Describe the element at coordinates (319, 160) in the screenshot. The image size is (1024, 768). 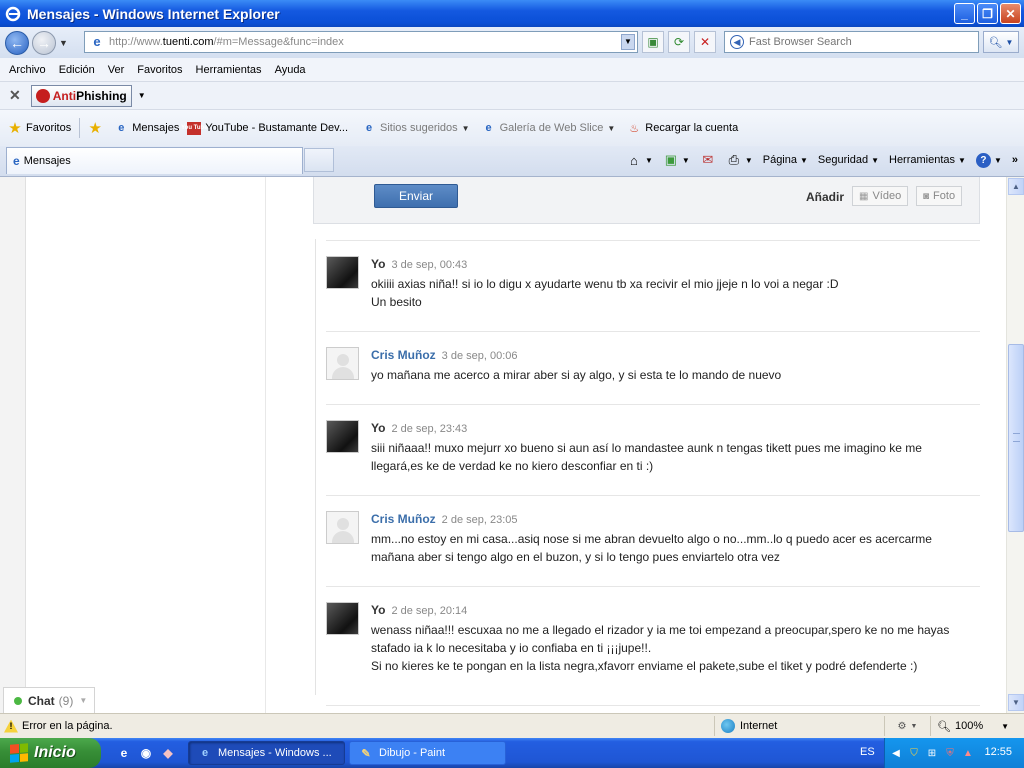
I see `new-tab-button` at that location.